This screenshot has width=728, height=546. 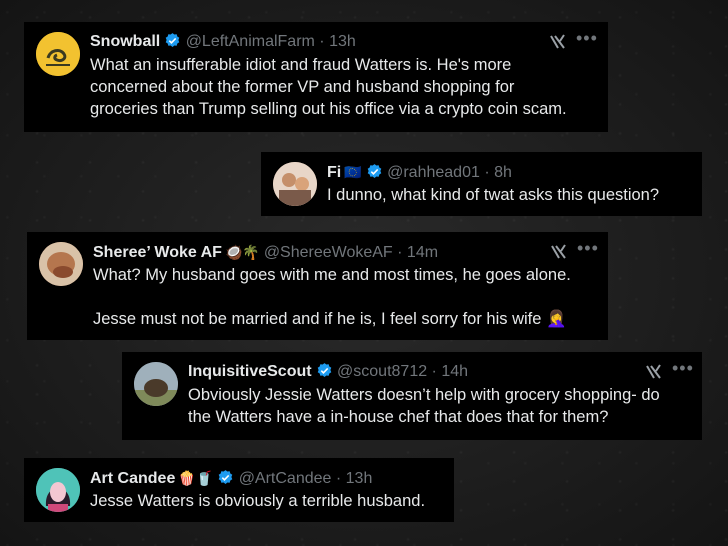 What do you see at coordinates (196, 478) in the screenshot?
I see `name-emoji: 🍿🥤` at bounding box center [196, 478].